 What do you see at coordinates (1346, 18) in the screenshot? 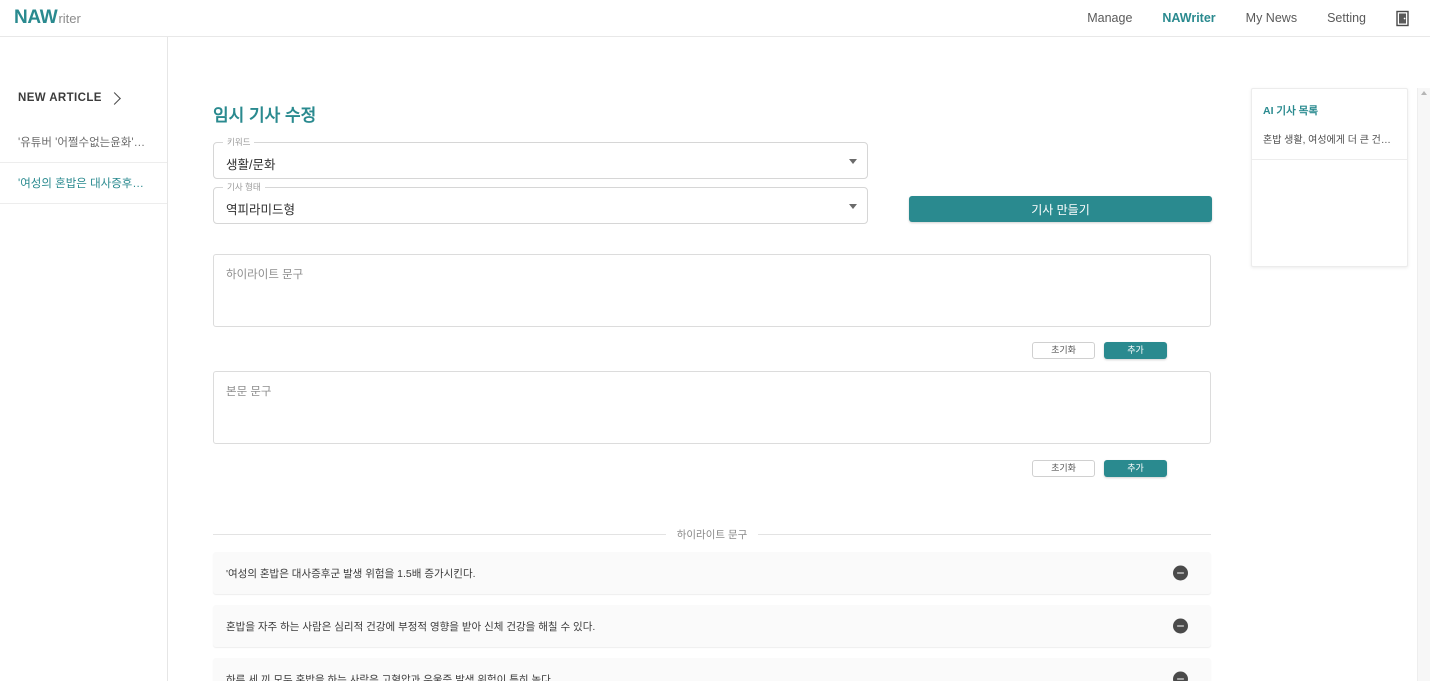
I see `nav-item-setting: Setting` at bounding box center [1346, 18].